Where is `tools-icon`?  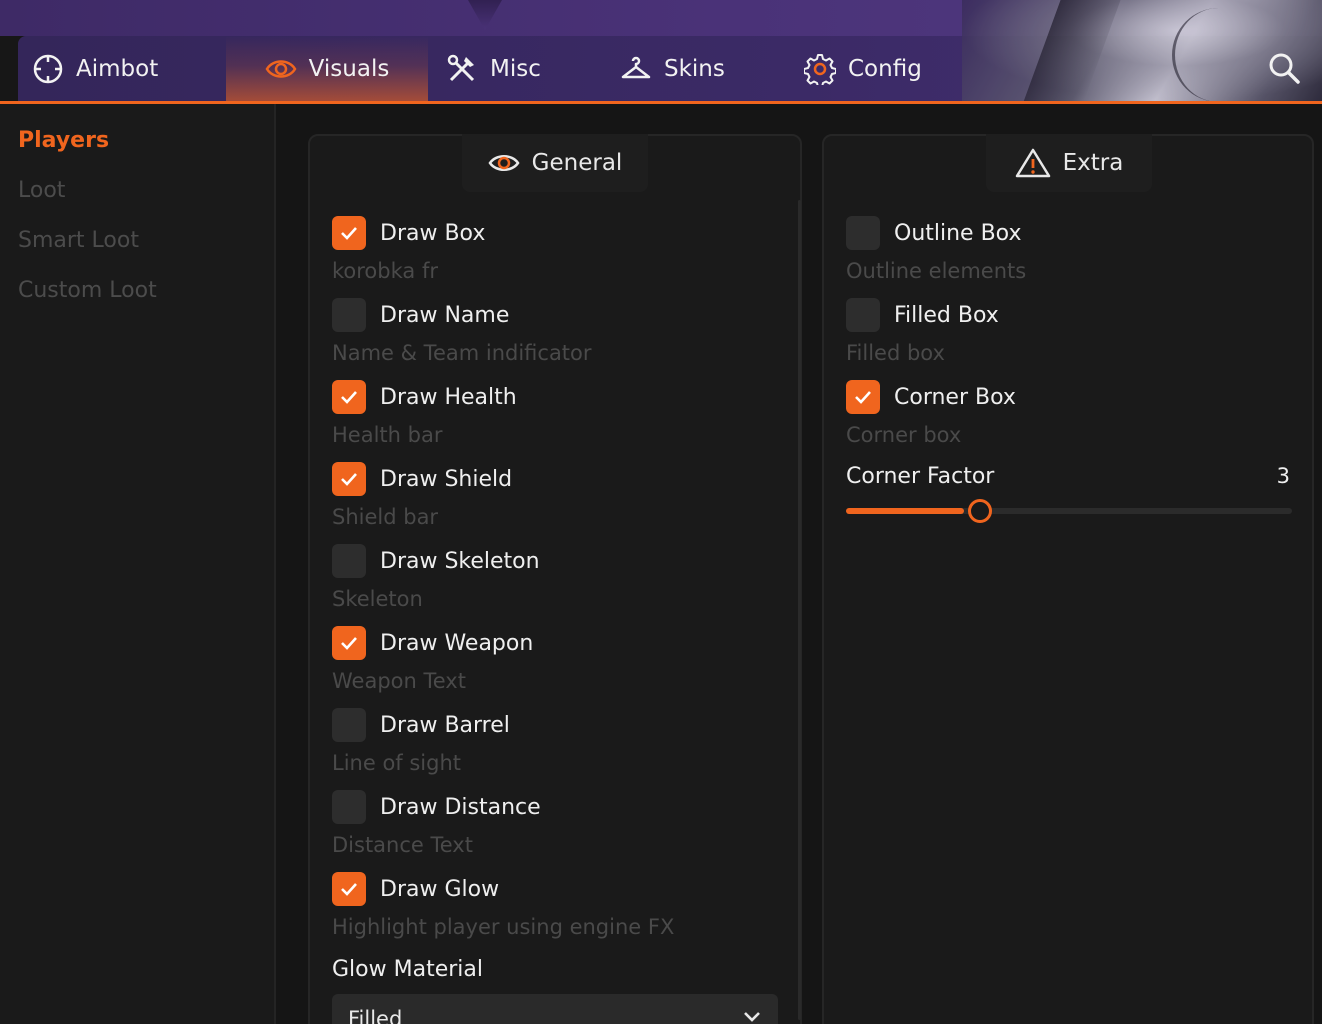 tools-icon is located at coordinates (461, 68).